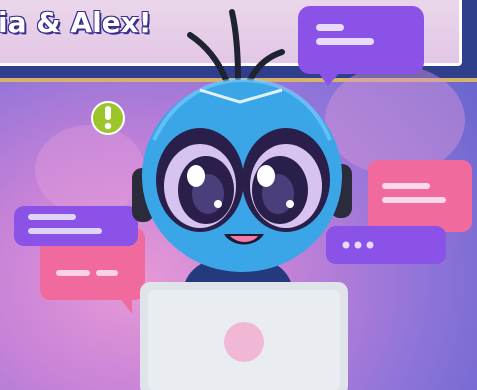  Describe the element at coordinates (90, 170) in the screenshot. I see `bg-blob-left` at that location.